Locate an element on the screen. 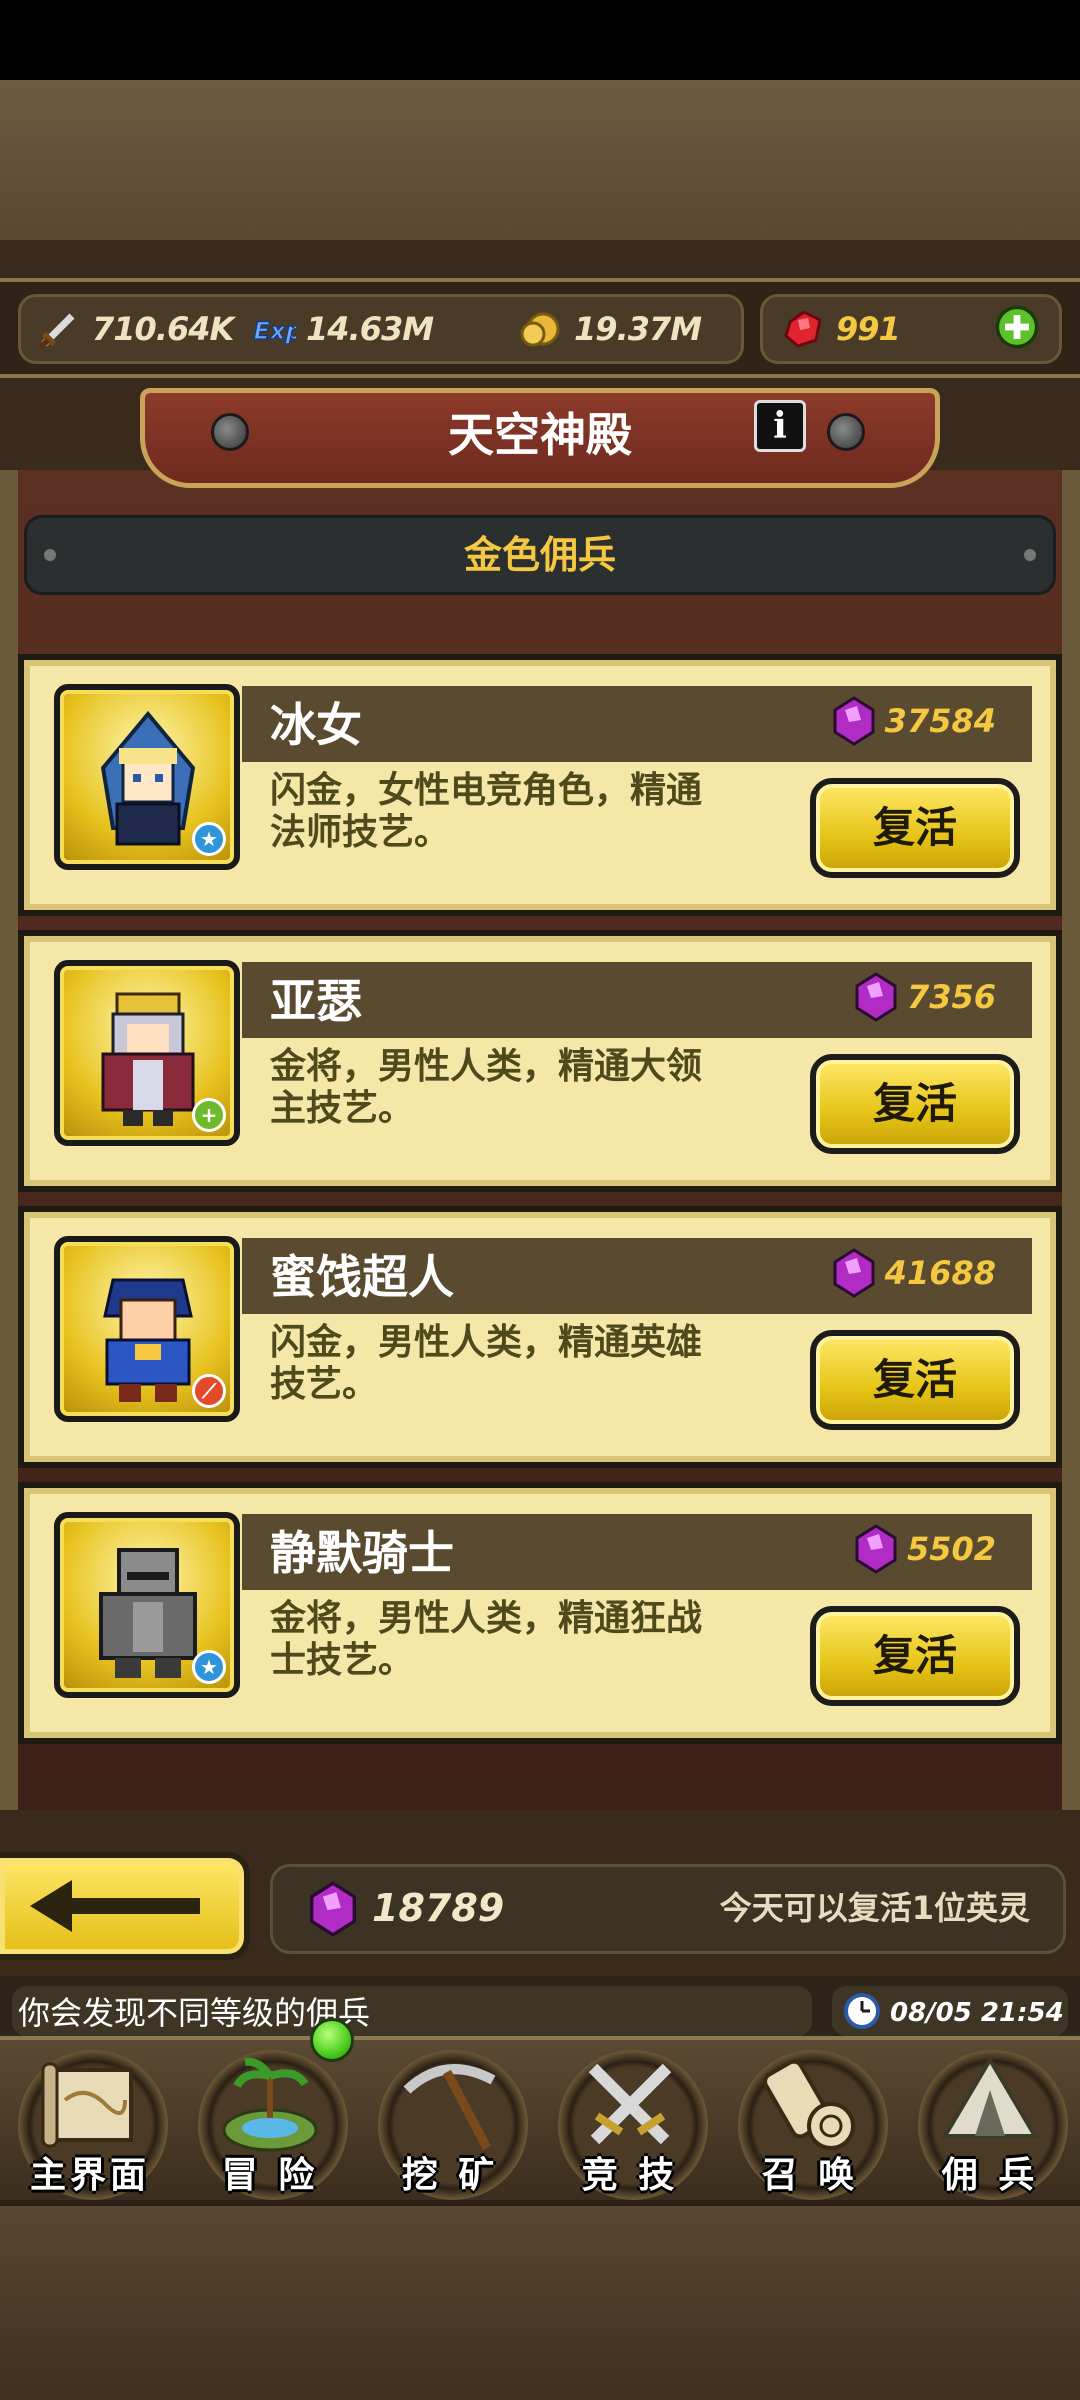 Image resolution: width=1080 pixels, height=2400 pixels. hero-description-line: 闪金，男性人类，精通英雄 is located at coordinates (486, 1342).